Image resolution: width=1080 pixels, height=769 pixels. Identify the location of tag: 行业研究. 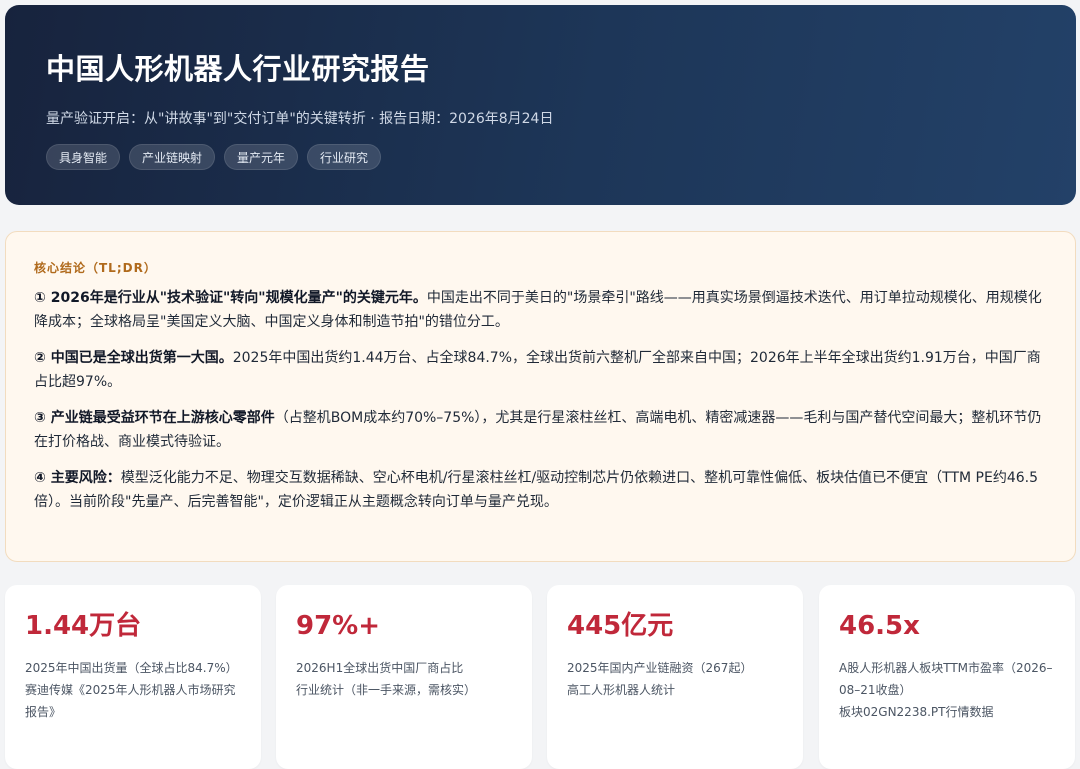
(344, 157).